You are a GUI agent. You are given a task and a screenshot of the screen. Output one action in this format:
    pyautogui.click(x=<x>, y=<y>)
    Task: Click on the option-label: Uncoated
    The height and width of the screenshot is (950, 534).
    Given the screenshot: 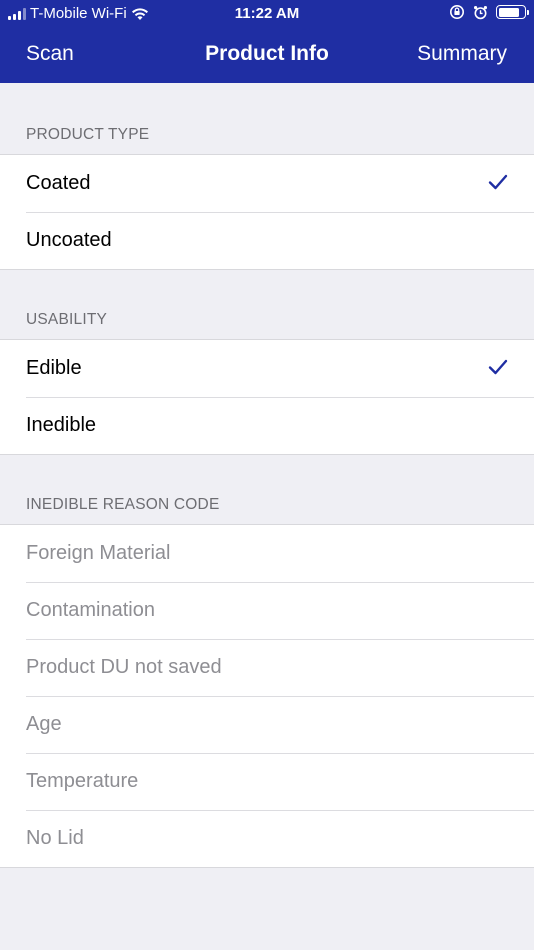 What is the action you would take?
    pyautogui.click(x=69, y=240)
    